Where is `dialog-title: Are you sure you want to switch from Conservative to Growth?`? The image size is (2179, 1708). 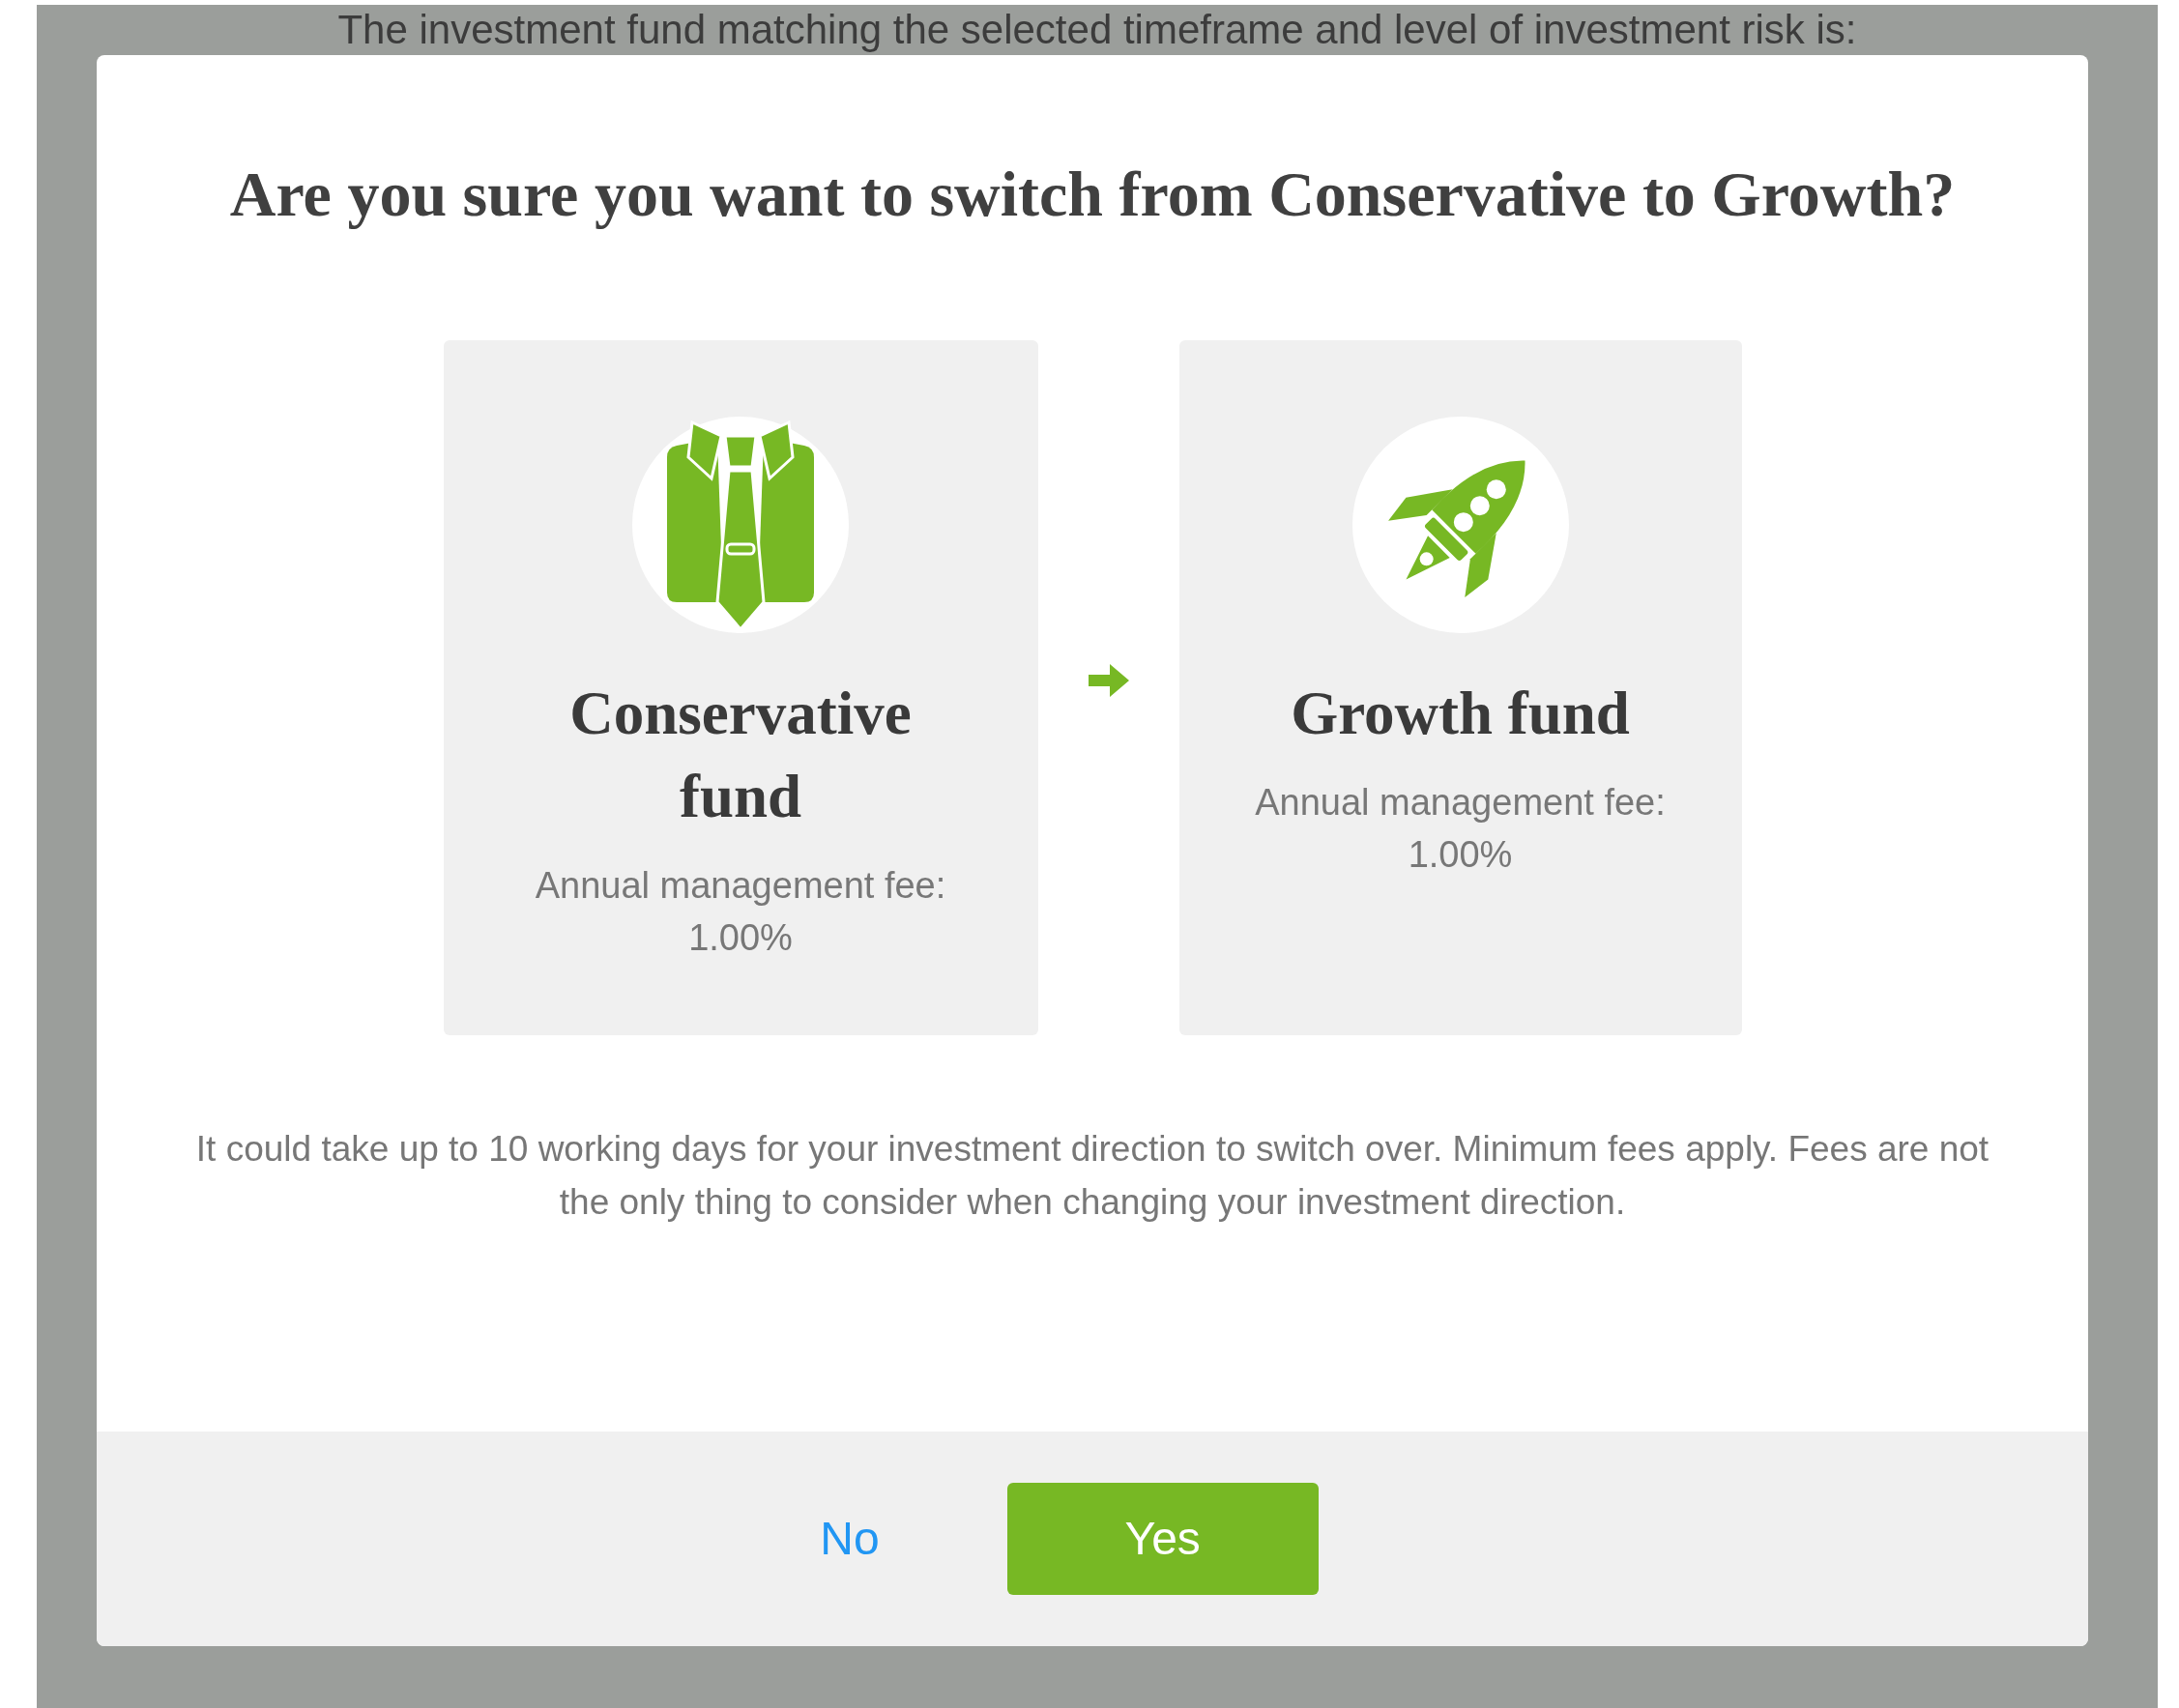 dialog-title: Are you sure you want to switch from Conservative to Growth? is located at coordinates (1092, 194).